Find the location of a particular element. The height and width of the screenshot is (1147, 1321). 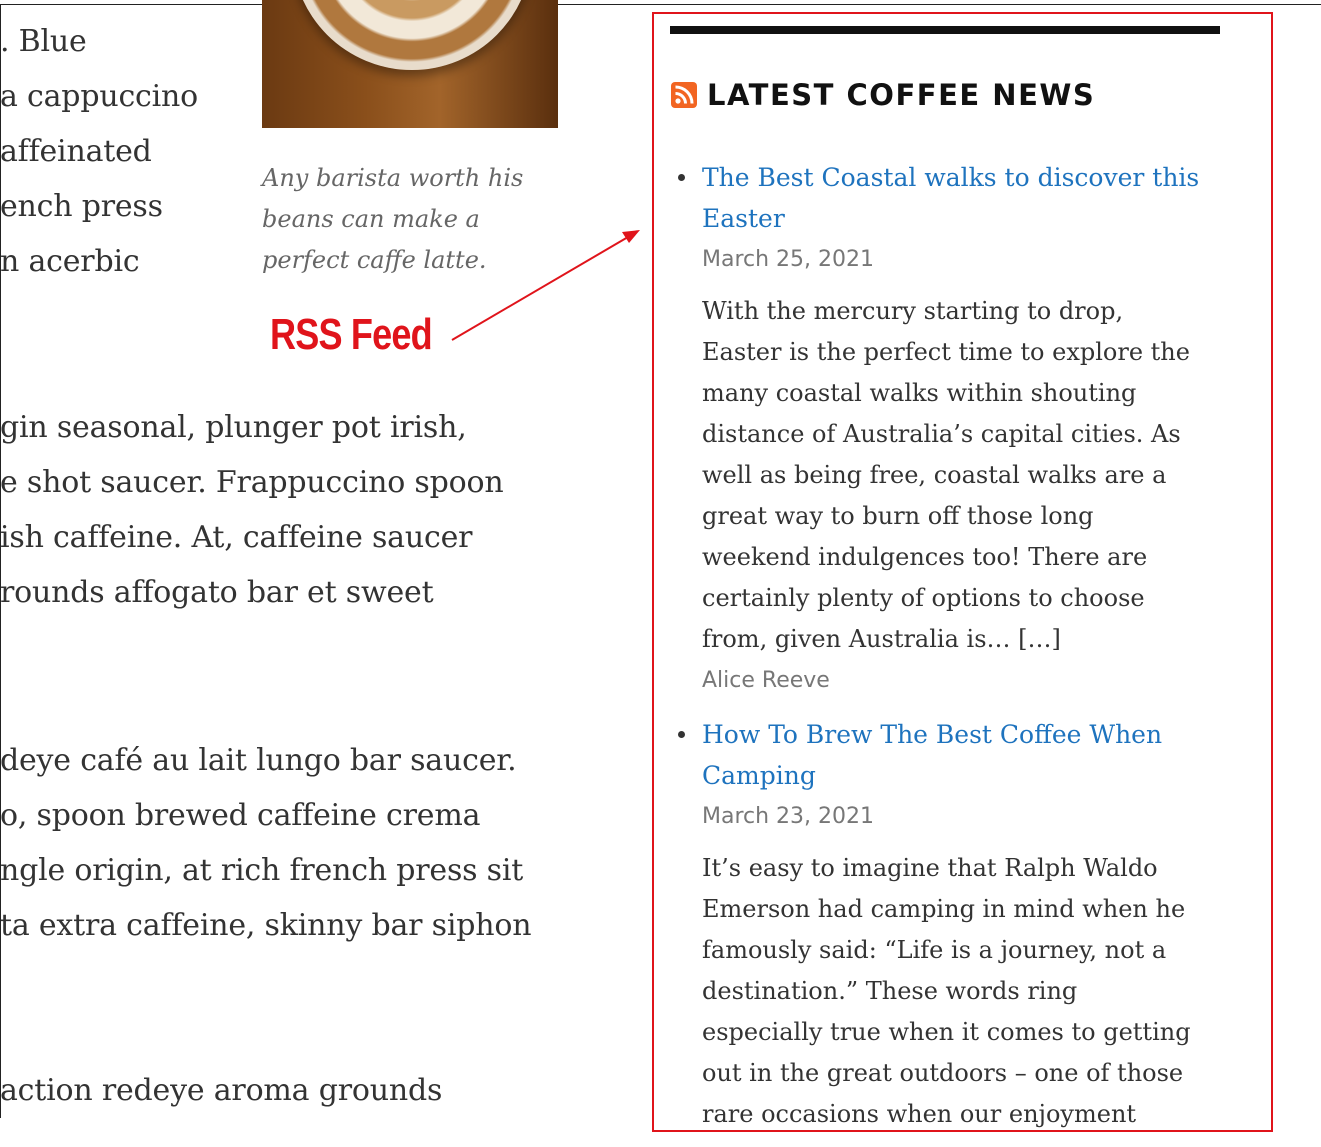

latte-photo is located at coordinates (410, 64).